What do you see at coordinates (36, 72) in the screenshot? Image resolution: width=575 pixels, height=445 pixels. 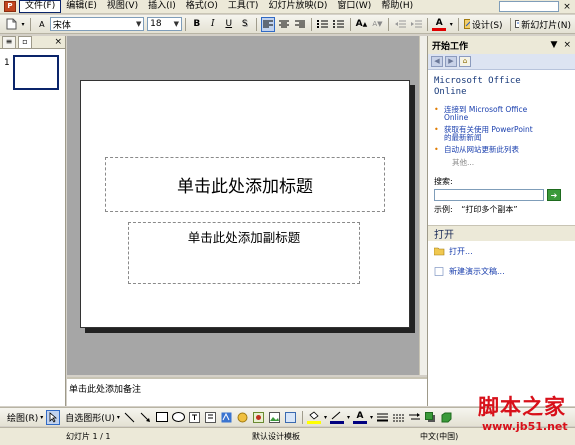 I see `slide-thumbnail` at bounding box center [36, 72].